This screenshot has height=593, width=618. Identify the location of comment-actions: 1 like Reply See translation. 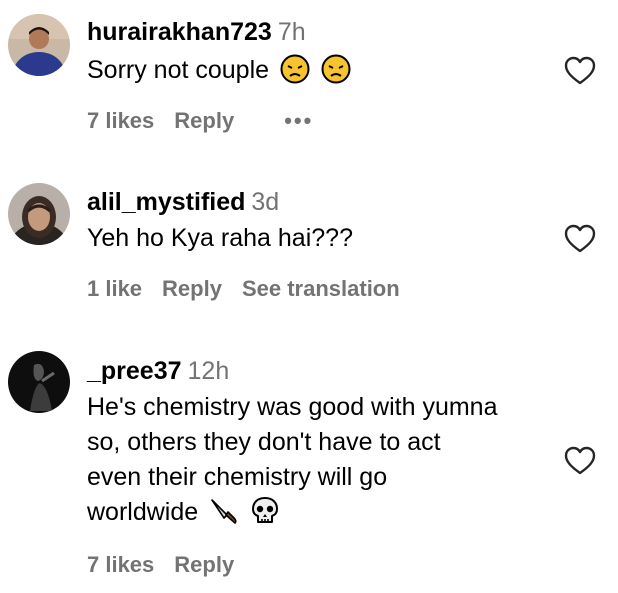
(253, 289).